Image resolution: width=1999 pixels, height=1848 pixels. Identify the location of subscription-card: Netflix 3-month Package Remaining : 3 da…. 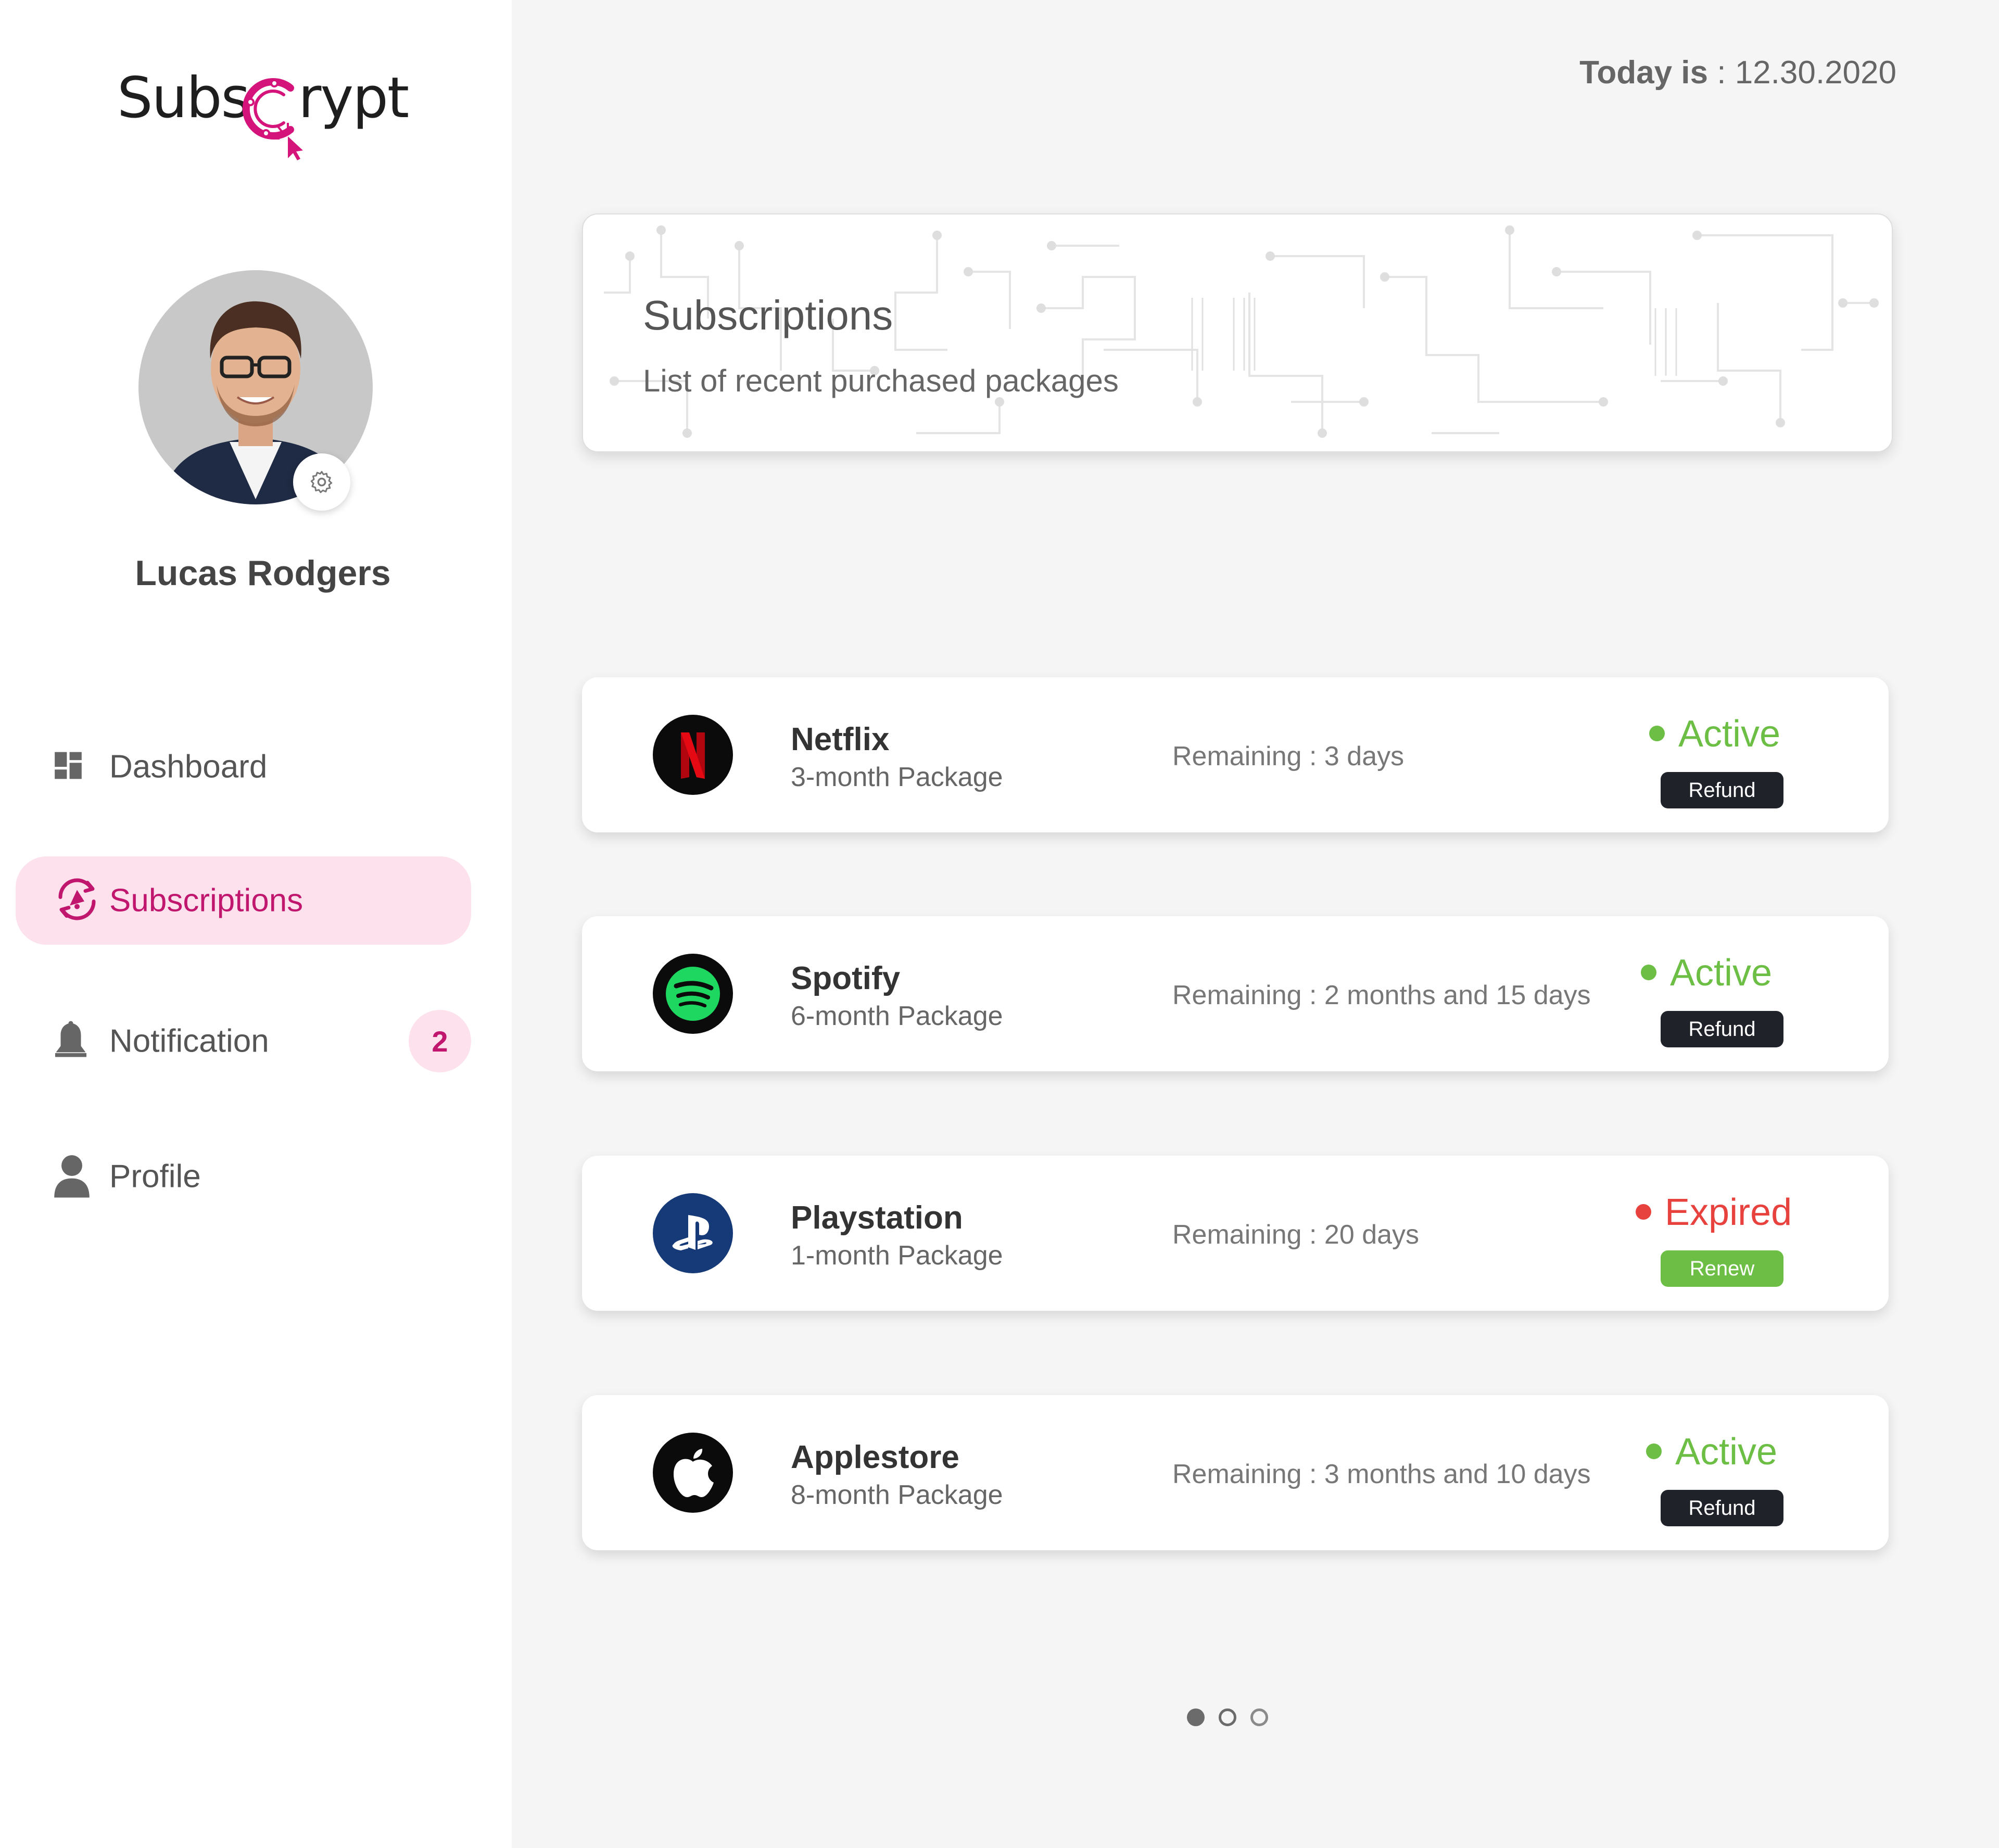
(1236, 754).